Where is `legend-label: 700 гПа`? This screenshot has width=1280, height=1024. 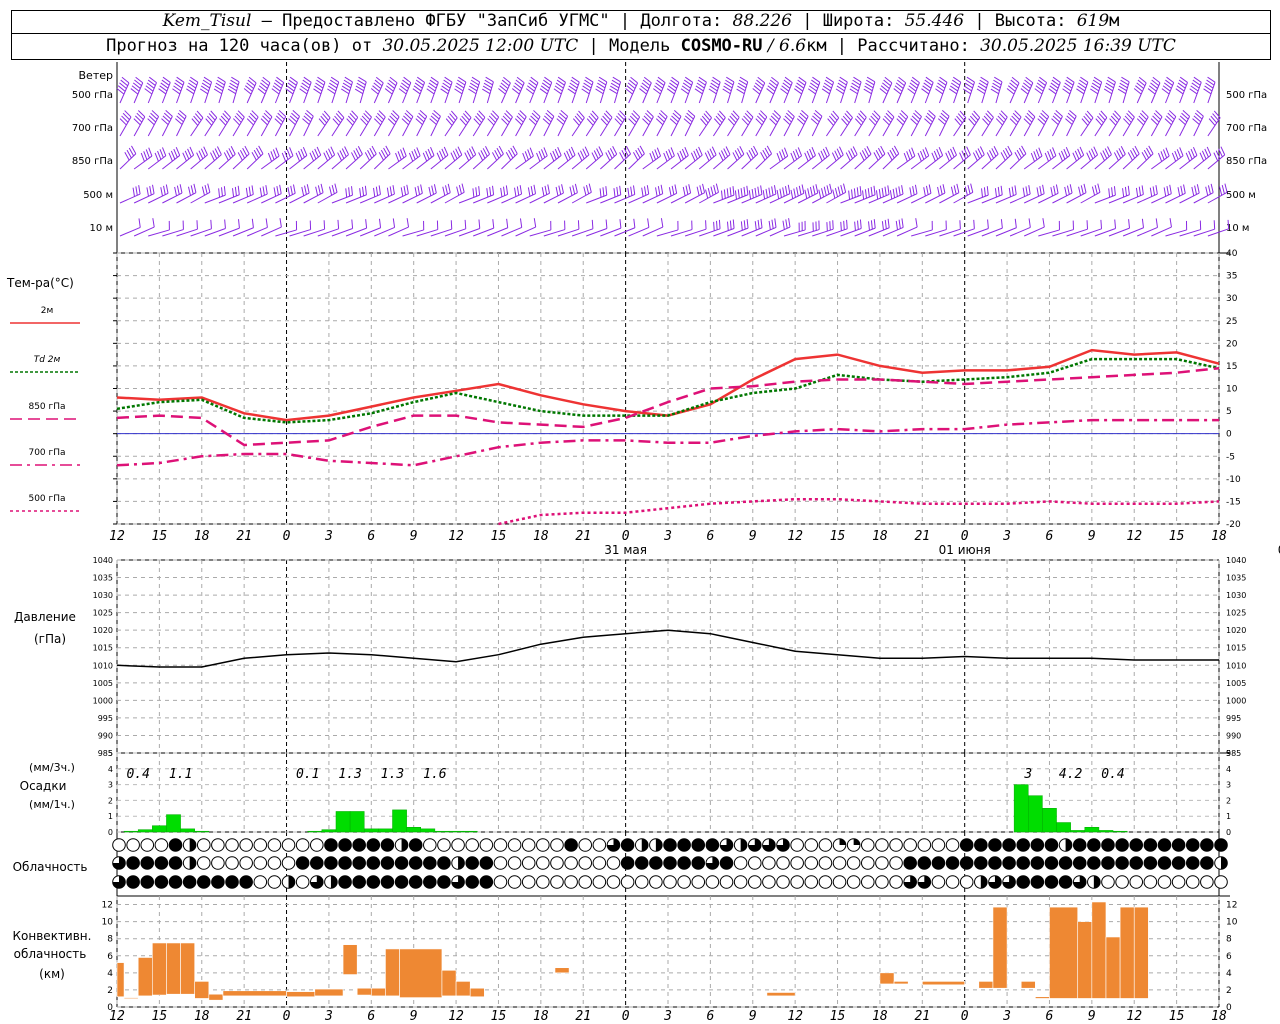
legend-label: 700 гПа is located at coordinates (46, 453).